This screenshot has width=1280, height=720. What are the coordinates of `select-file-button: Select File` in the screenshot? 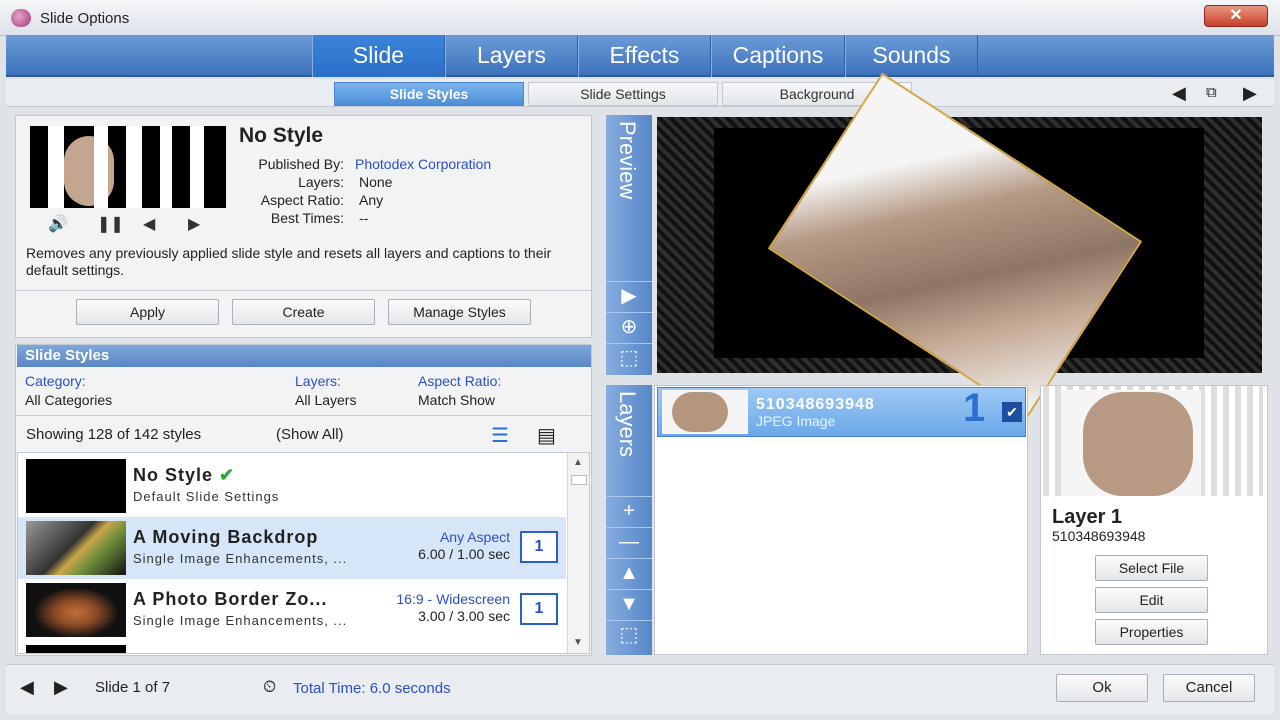 It's located at (1151, 568).